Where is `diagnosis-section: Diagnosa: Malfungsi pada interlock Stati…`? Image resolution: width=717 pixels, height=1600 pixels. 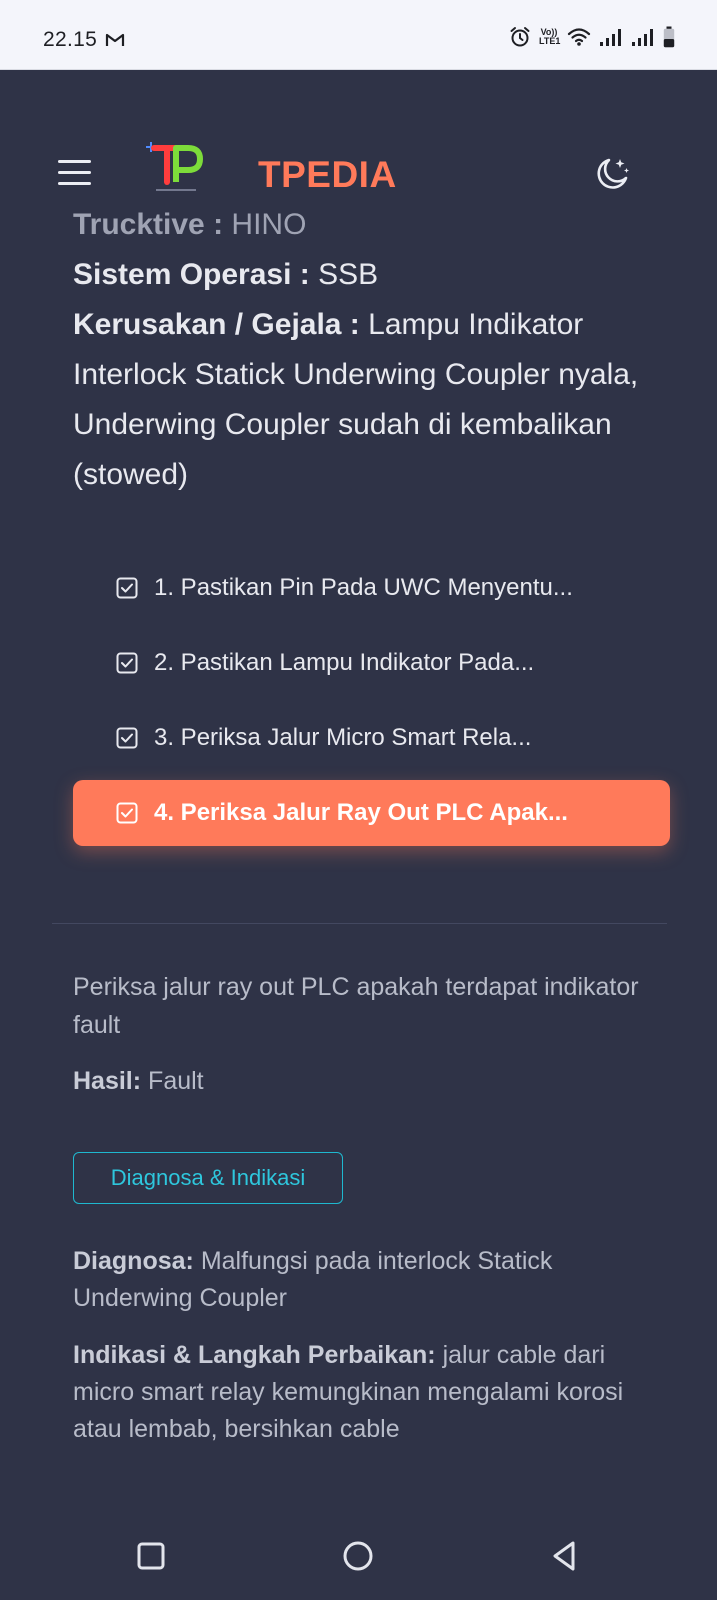 diagnosis-section: Diagnosa: Malfungsi pada interlock Stati… is located at coordinates (360, 1355).